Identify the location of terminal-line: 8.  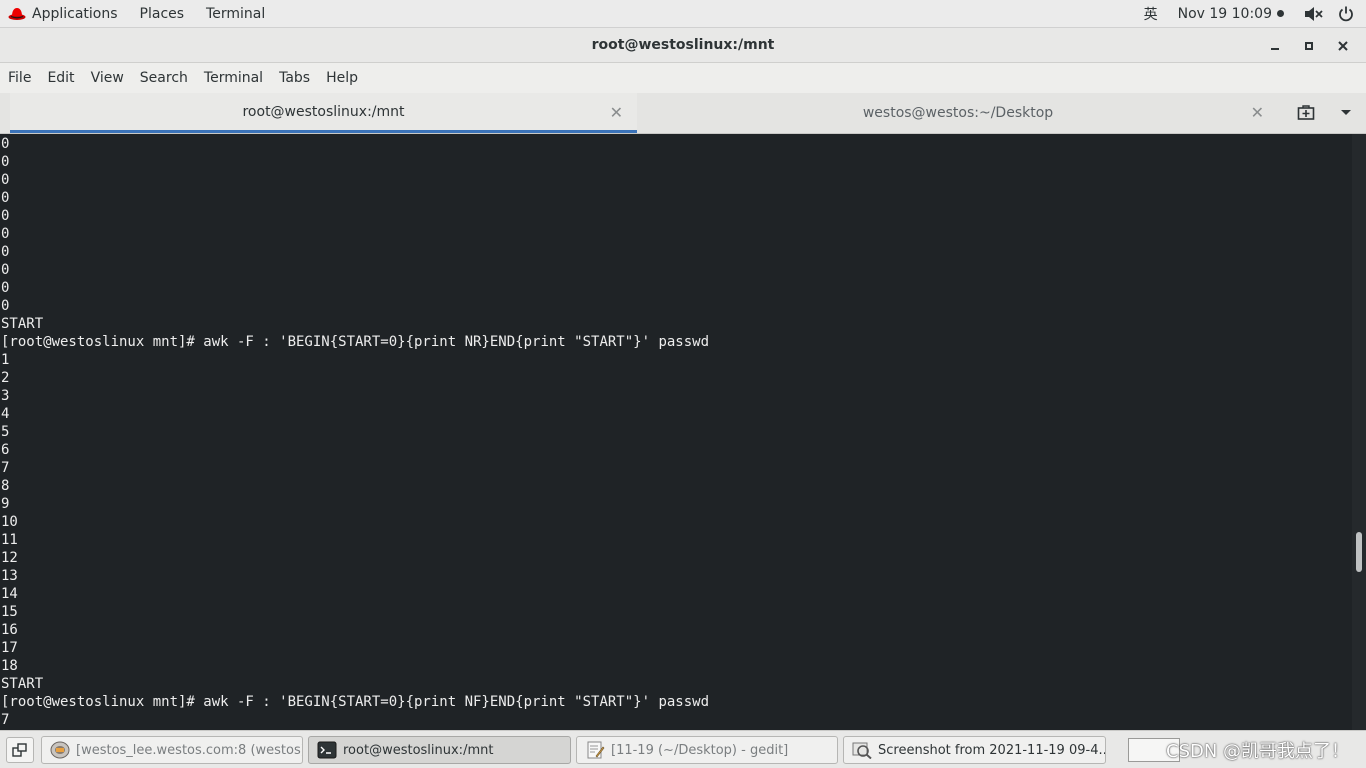
(5, 486).